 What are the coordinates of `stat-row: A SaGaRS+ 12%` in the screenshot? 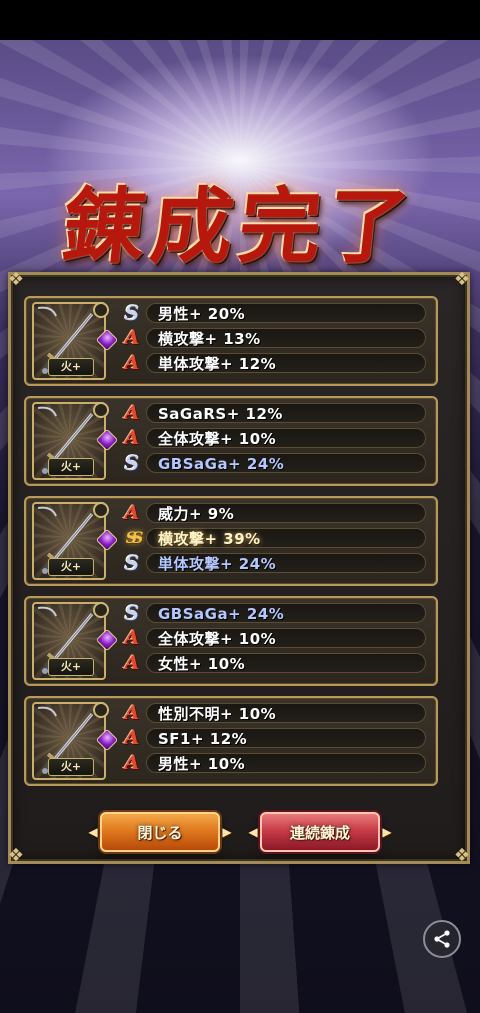 It's located at (273, 413).